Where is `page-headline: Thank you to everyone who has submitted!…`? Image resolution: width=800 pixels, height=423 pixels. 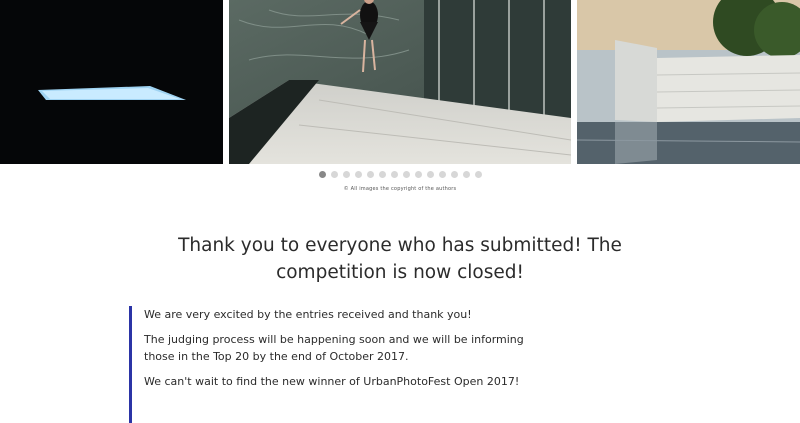 page-headline: Thank you to everyone who has submitted!… is located at coordinates (400, 259).